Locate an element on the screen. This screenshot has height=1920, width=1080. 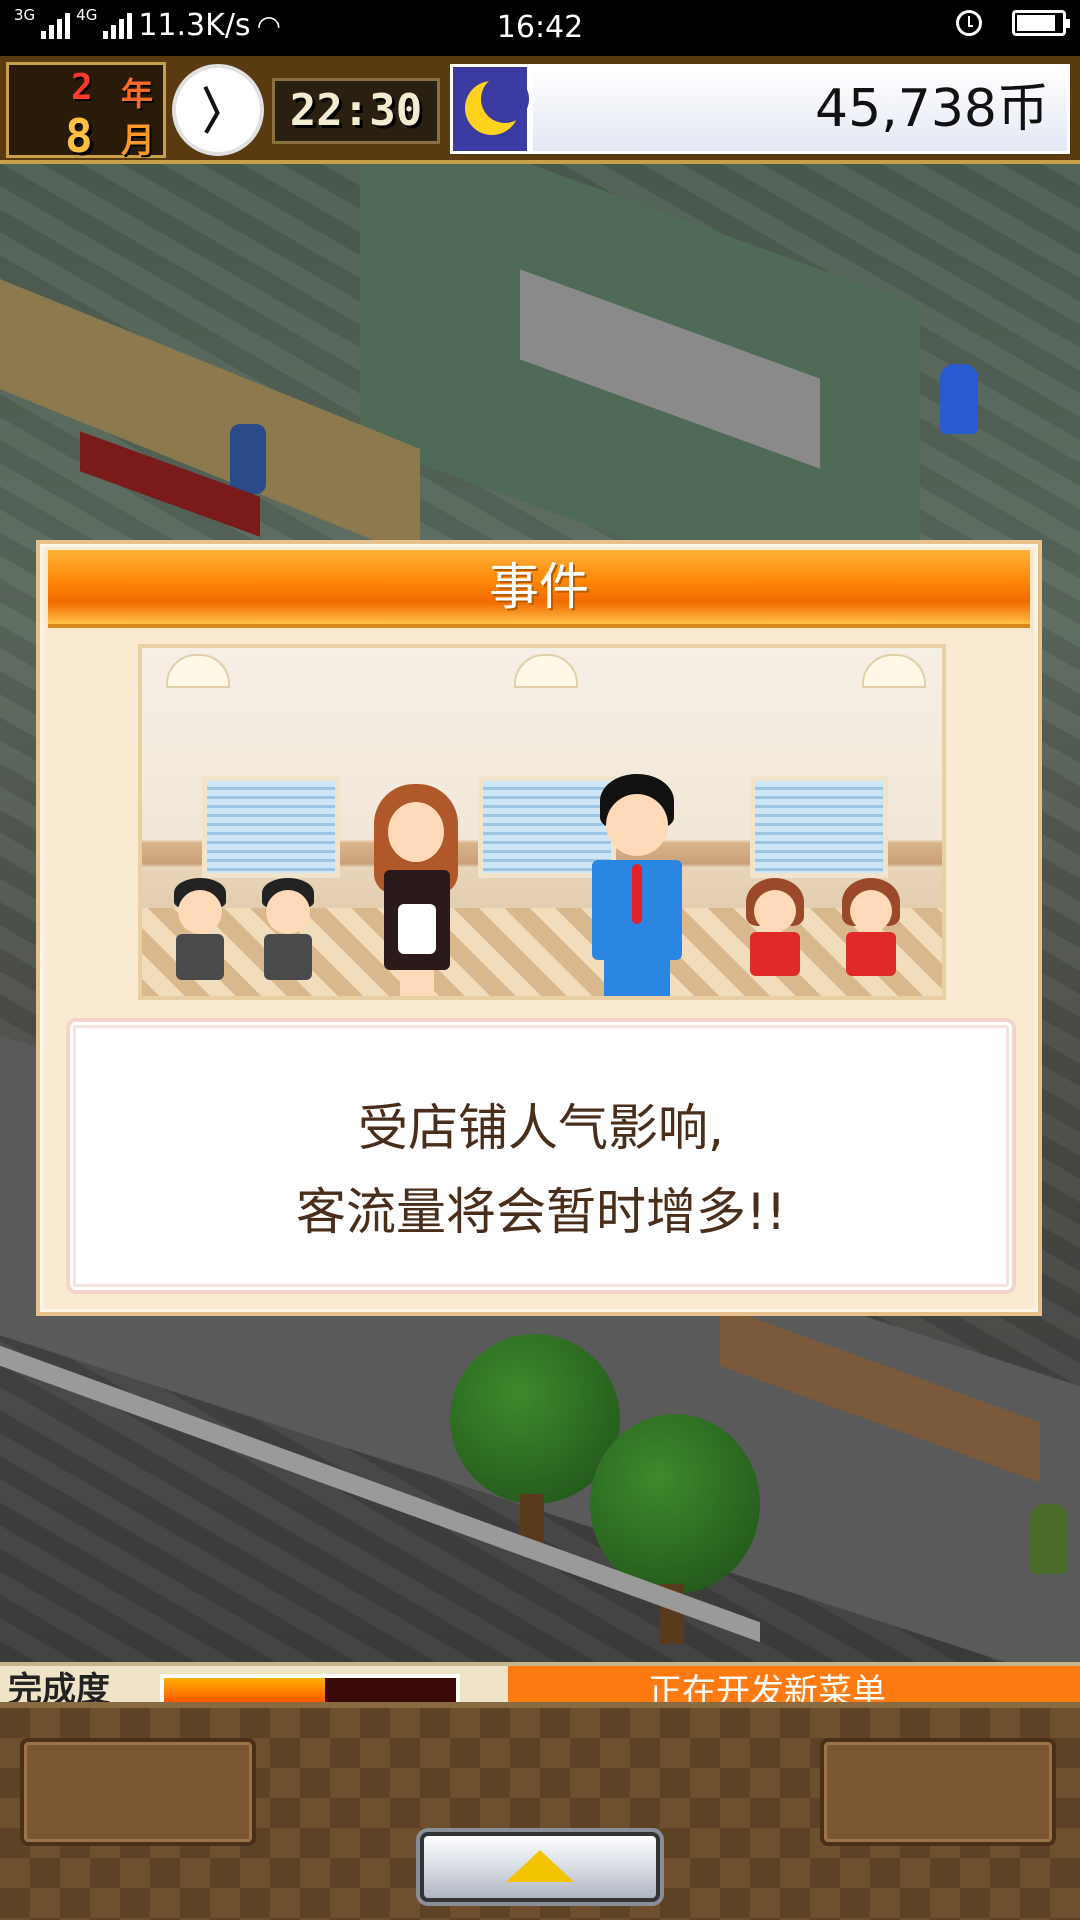
dialog-message-box: 受店铺人气影响, 客流量将会暂时增多!! is located at coordinates (541, 1156).